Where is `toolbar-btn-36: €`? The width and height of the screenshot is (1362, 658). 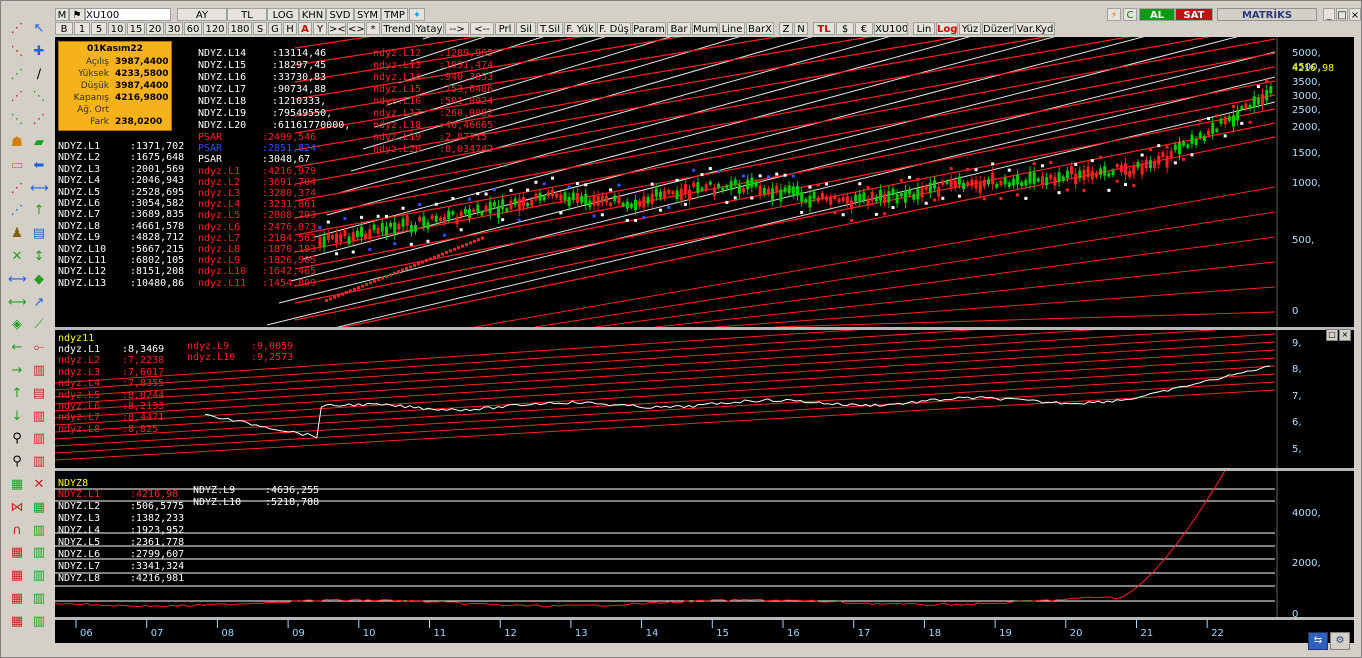
toolbar-btn-36: € is located at coordinates (864, 28).